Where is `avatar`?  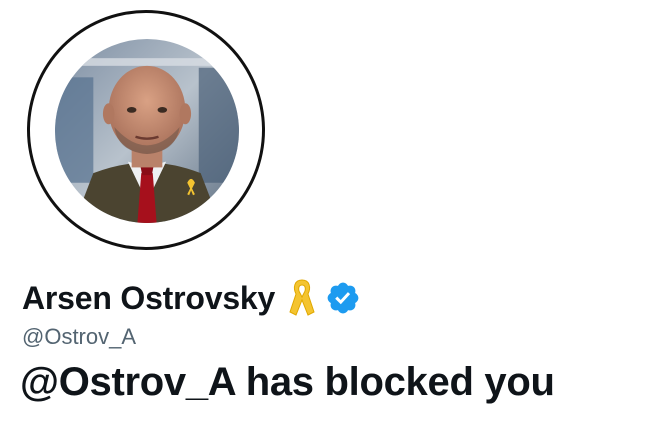
avatar is located at coordinates (147, 131).